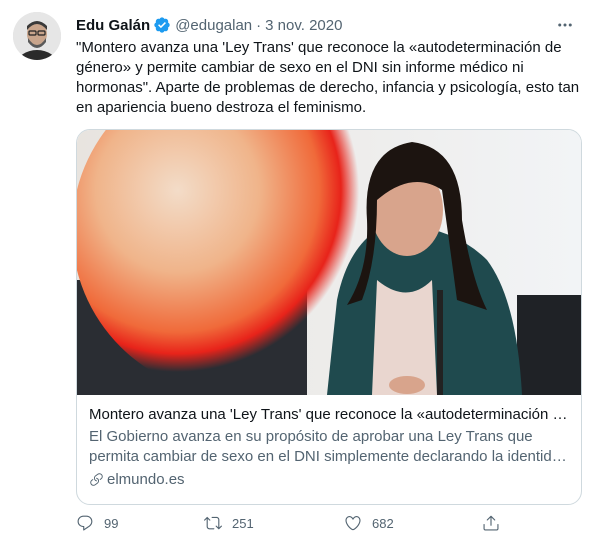 This screenshot has width=596, height=548. I want to click on share-button, so click(496, 523).